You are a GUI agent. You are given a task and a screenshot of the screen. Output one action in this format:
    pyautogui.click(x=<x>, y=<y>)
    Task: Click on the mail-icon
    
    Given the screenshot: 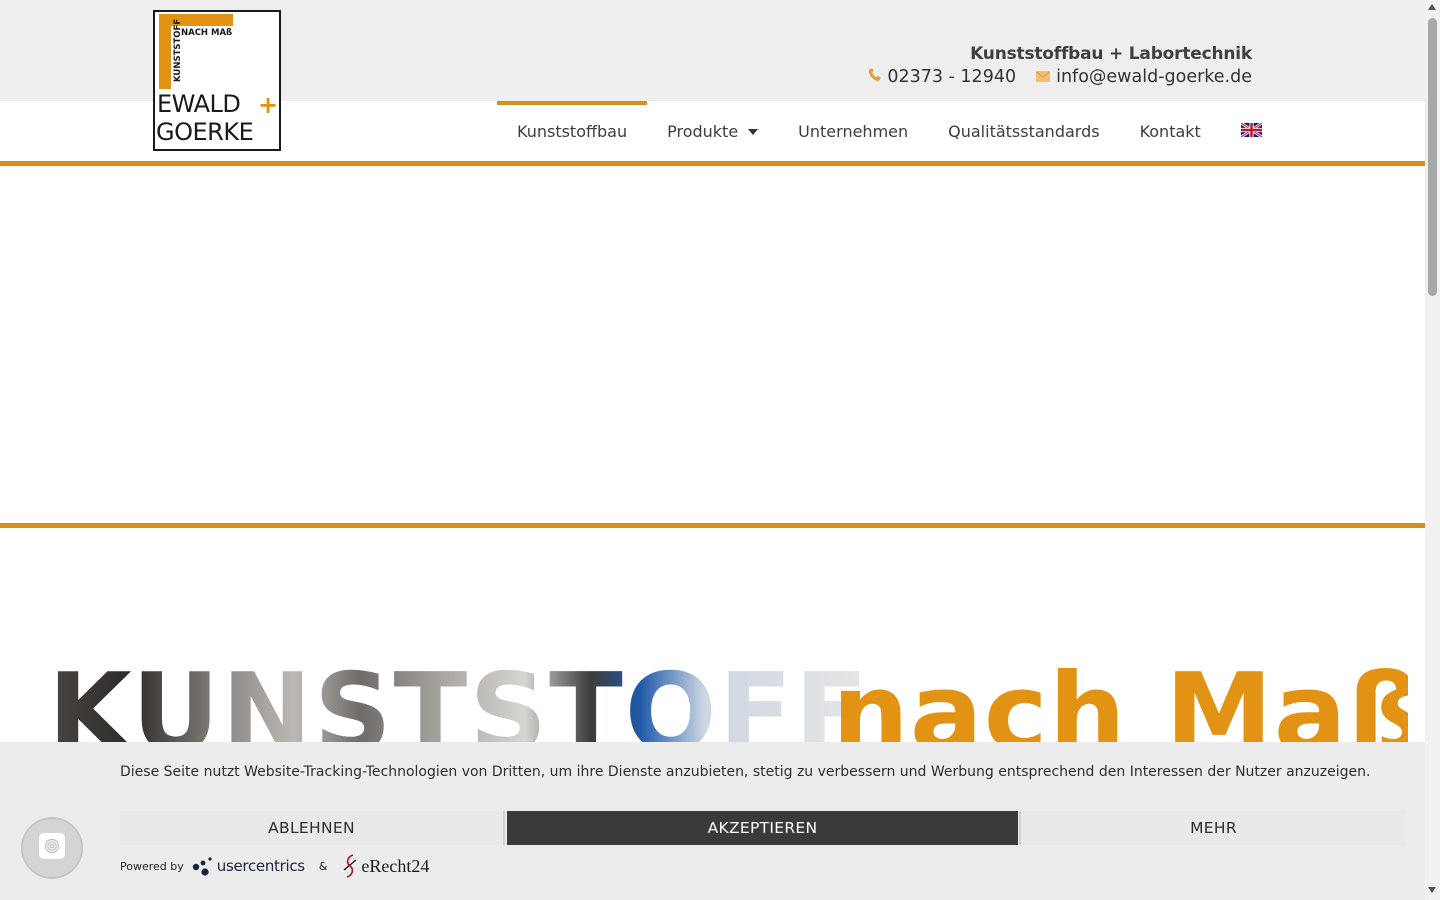 What is the action you would take?
    pyautogui.click(x=1043, y=77)
    